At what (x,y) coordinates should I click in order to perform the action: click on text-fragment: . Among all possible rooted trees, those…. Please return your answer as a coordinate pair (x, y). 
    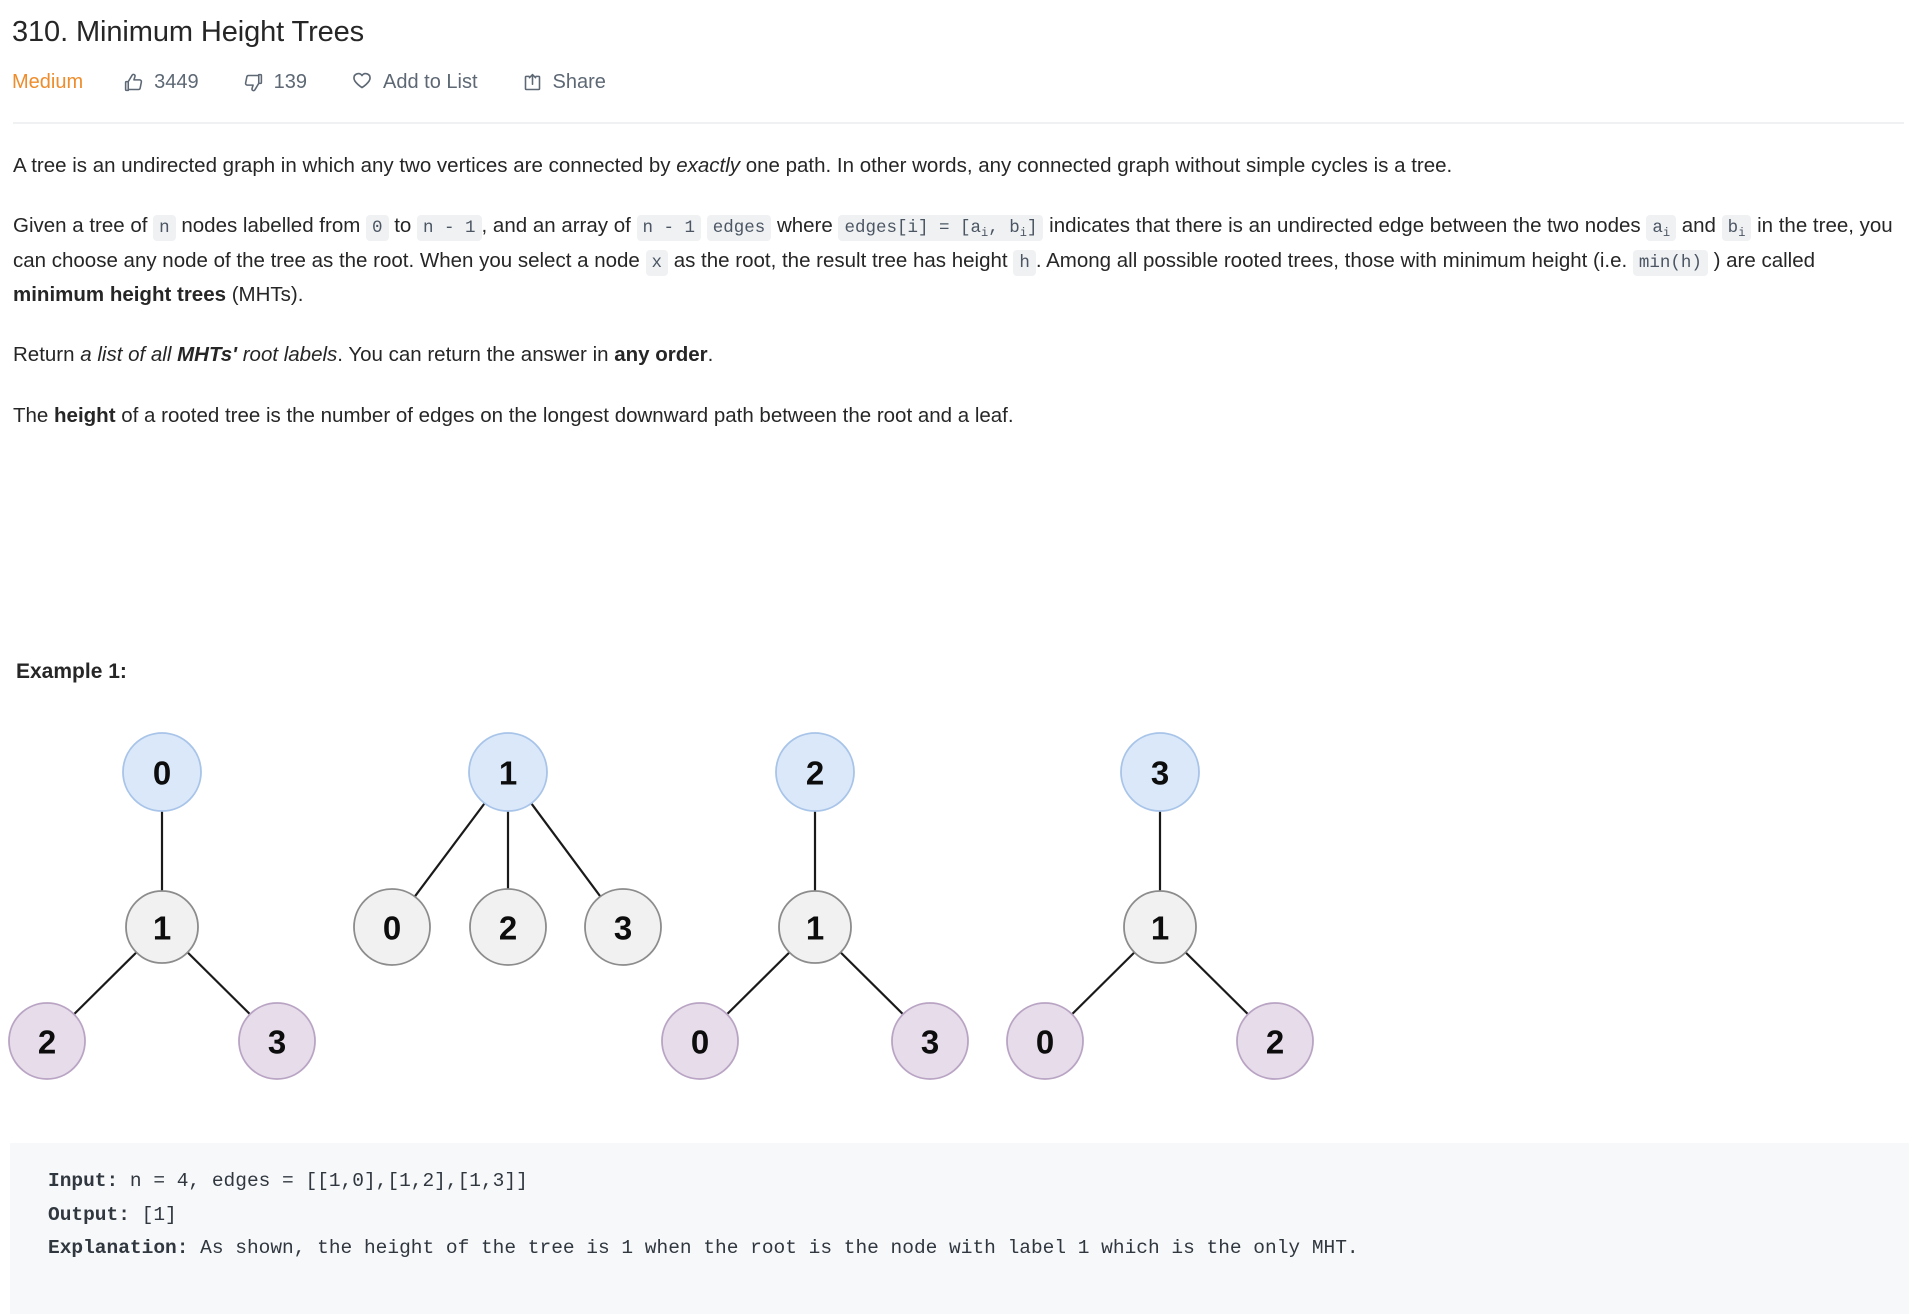
    Looking at the image, I should click on (1334, 260).